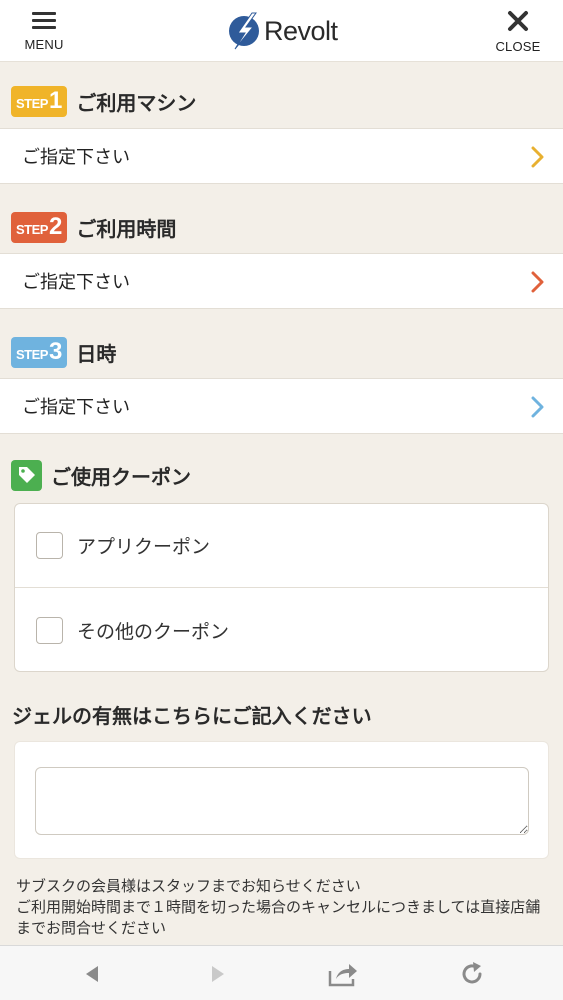 This screenshot has height=1000, width=563. I want to click on revolt-logo: Revolt, so click(282, 31).